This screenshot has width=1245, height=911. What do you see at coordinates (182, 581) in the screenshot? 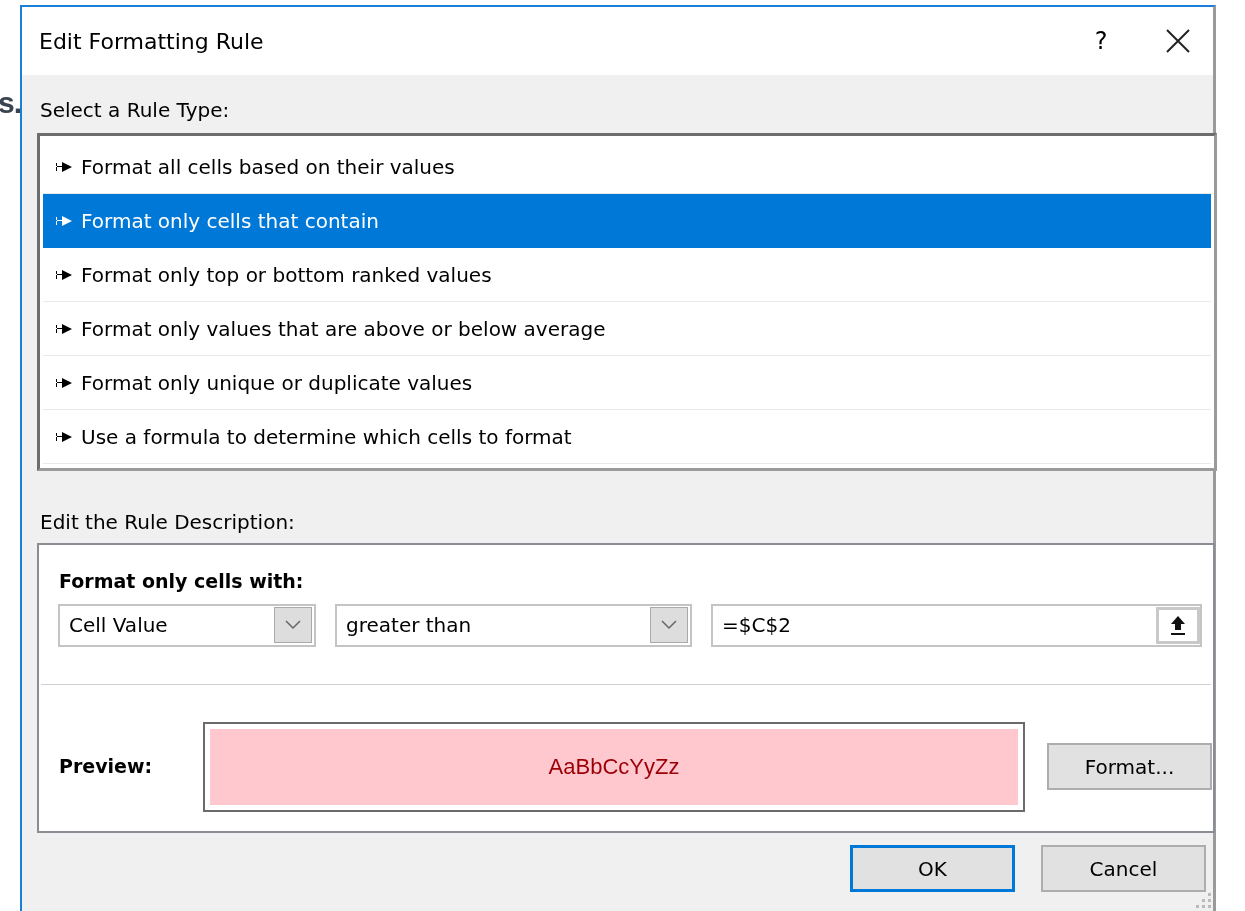
I see `condition-heading: Format only cells with:` at bounding box center [182, 581].